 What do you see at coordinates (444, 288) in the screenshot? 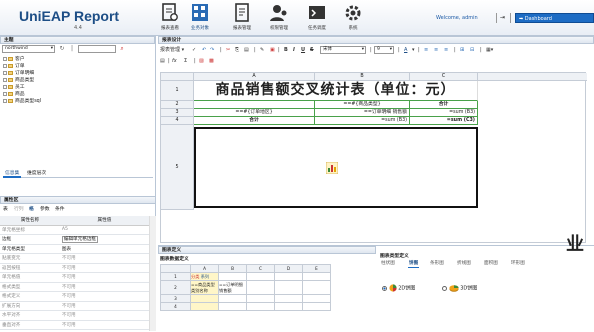
I see `radio-unselected` at bounding box center [444, 288].